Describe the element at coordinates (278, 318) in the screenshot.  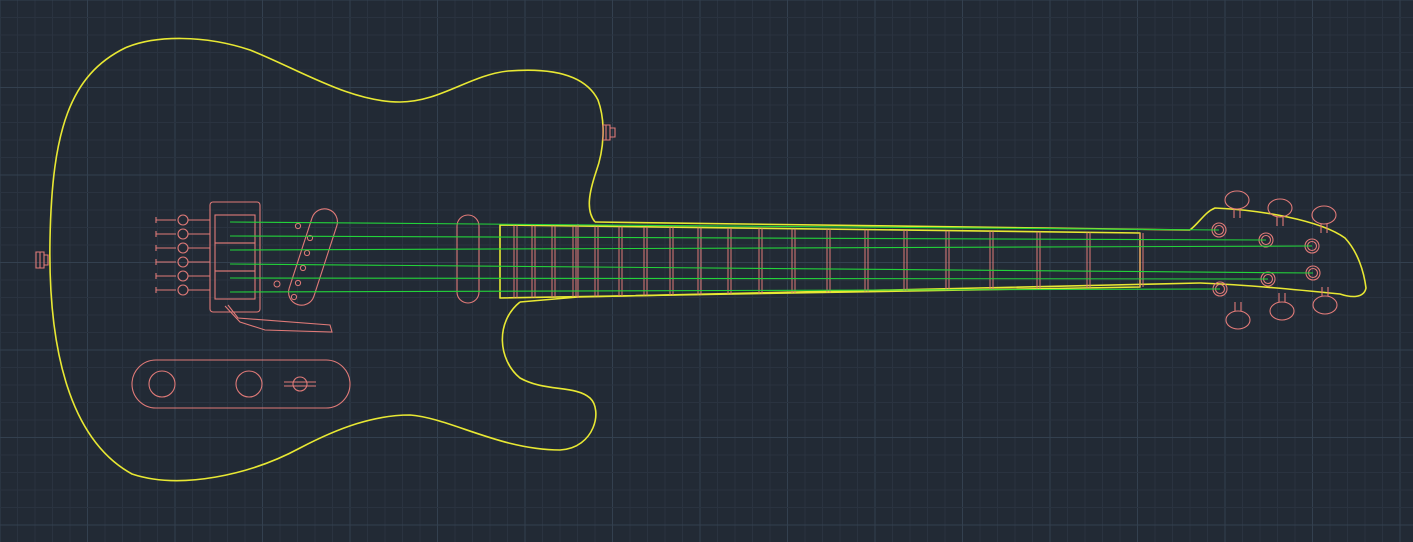
I see `bridge-pickup-mount` at that location.